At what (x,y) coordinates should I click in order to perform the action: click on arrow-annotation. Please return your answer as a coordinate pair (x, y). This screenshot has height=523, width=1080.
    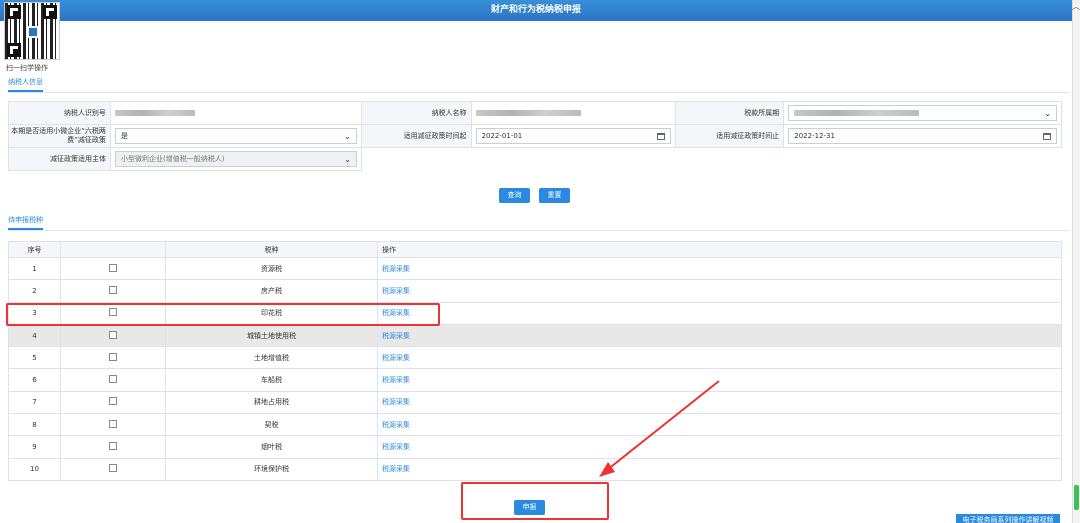
    Looking at the image, I should click on (659, 428).